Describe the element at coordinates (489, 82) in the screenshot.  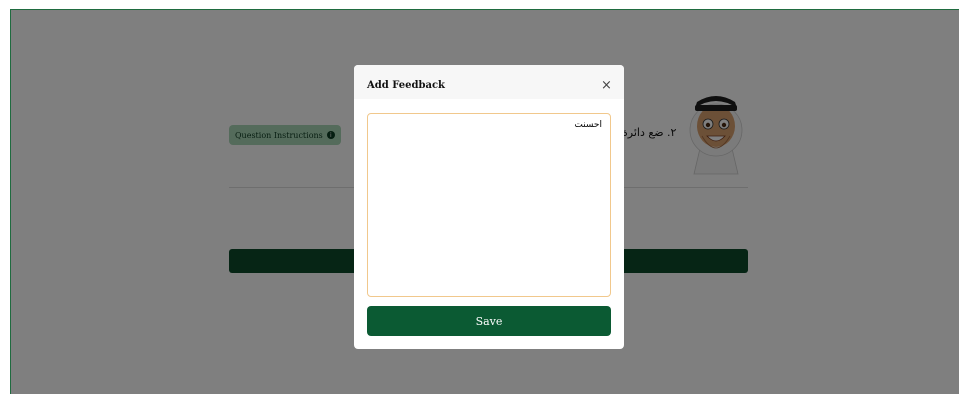
I see `modal-header: Add Feedback ×` at that location.